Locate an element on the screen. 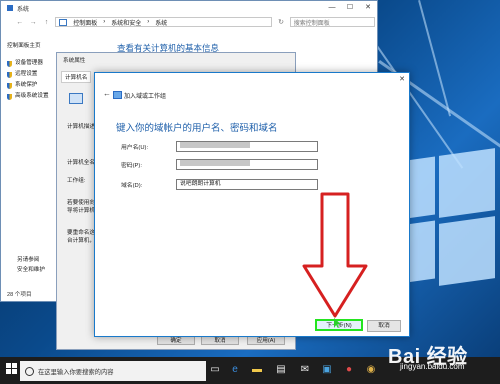  network-icon is located at coordinates (117, 95).